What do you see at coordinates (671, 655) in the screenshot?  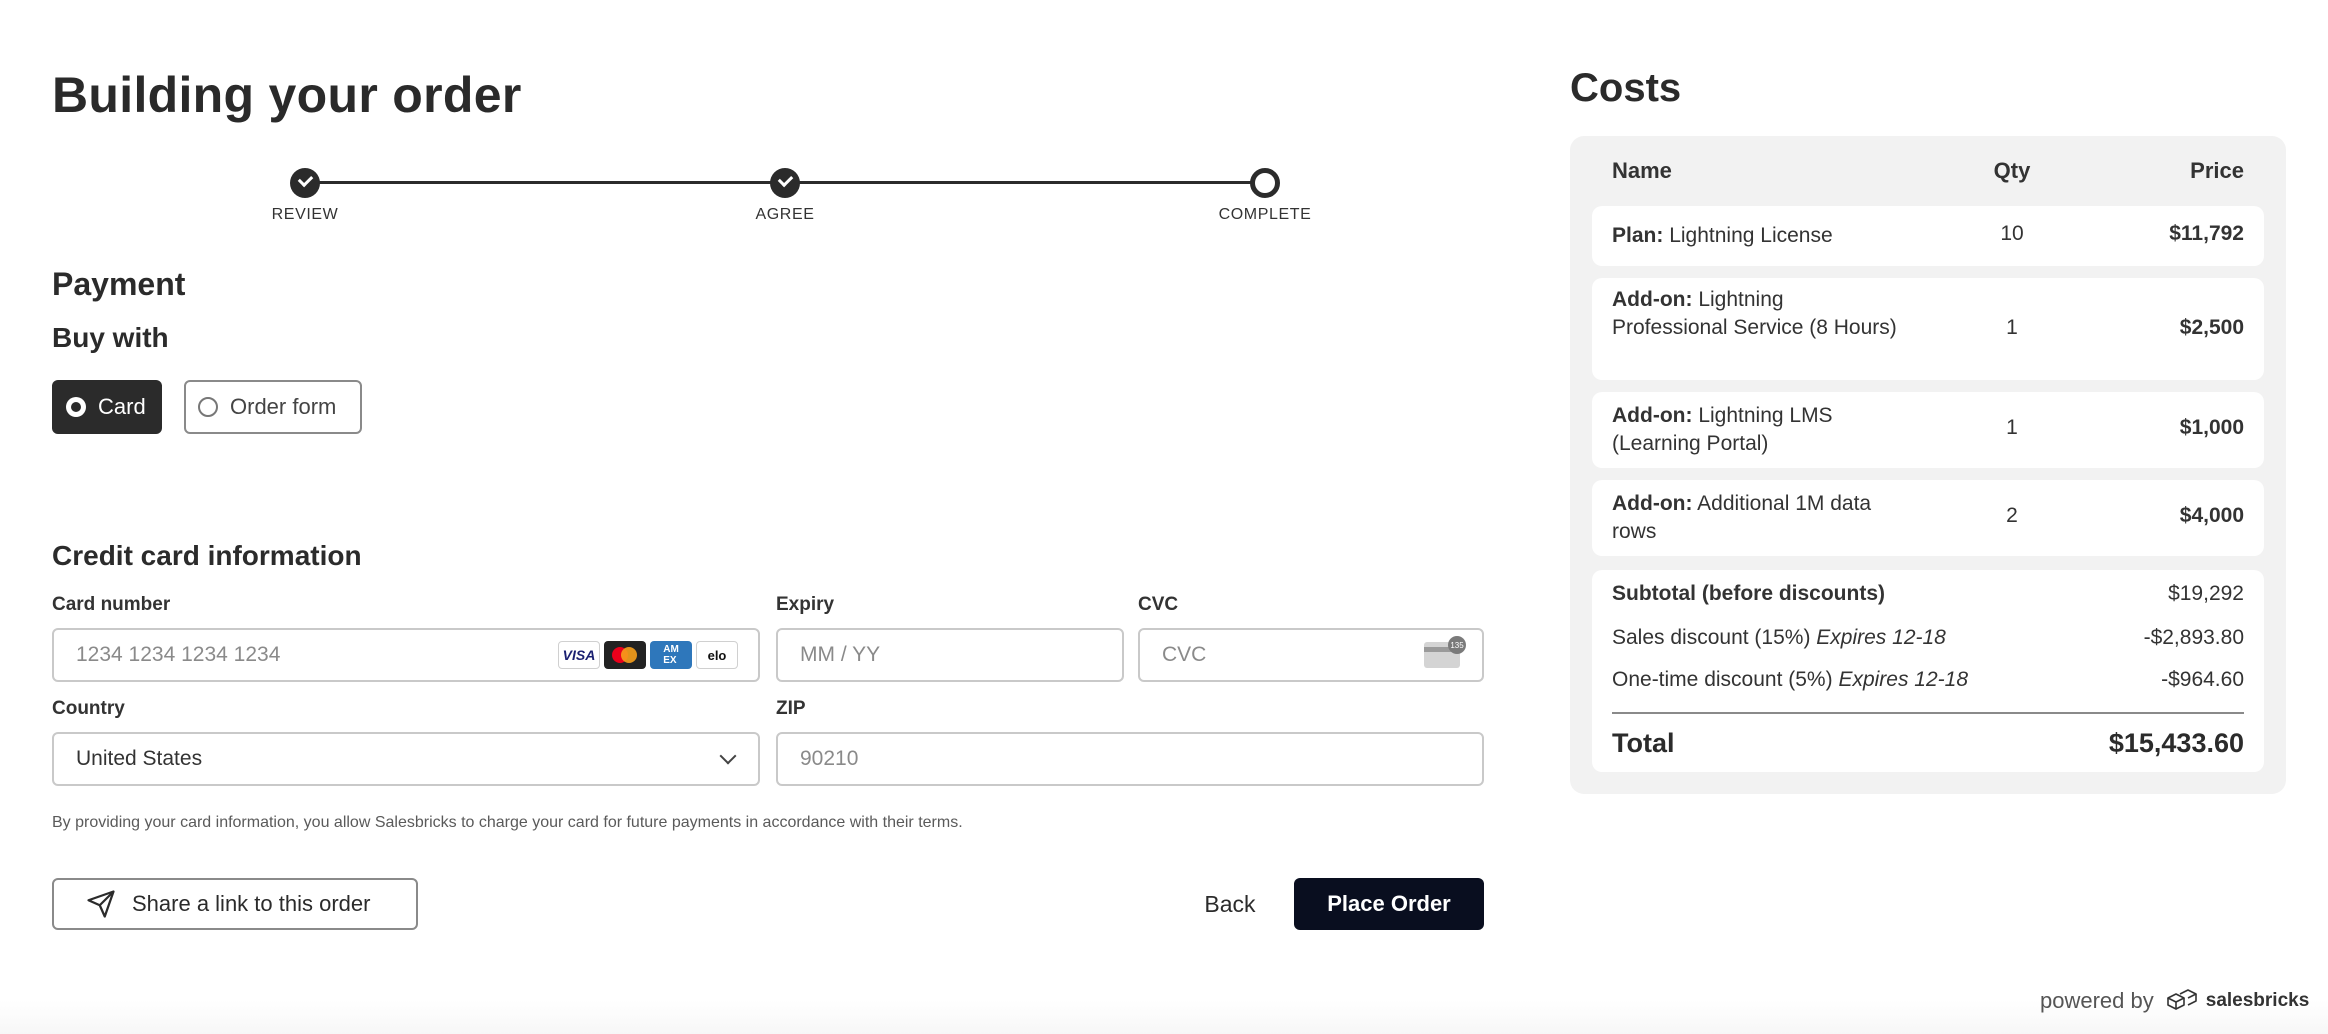 I see `amex-icon: AM EX` at bounding box center [671, 655].